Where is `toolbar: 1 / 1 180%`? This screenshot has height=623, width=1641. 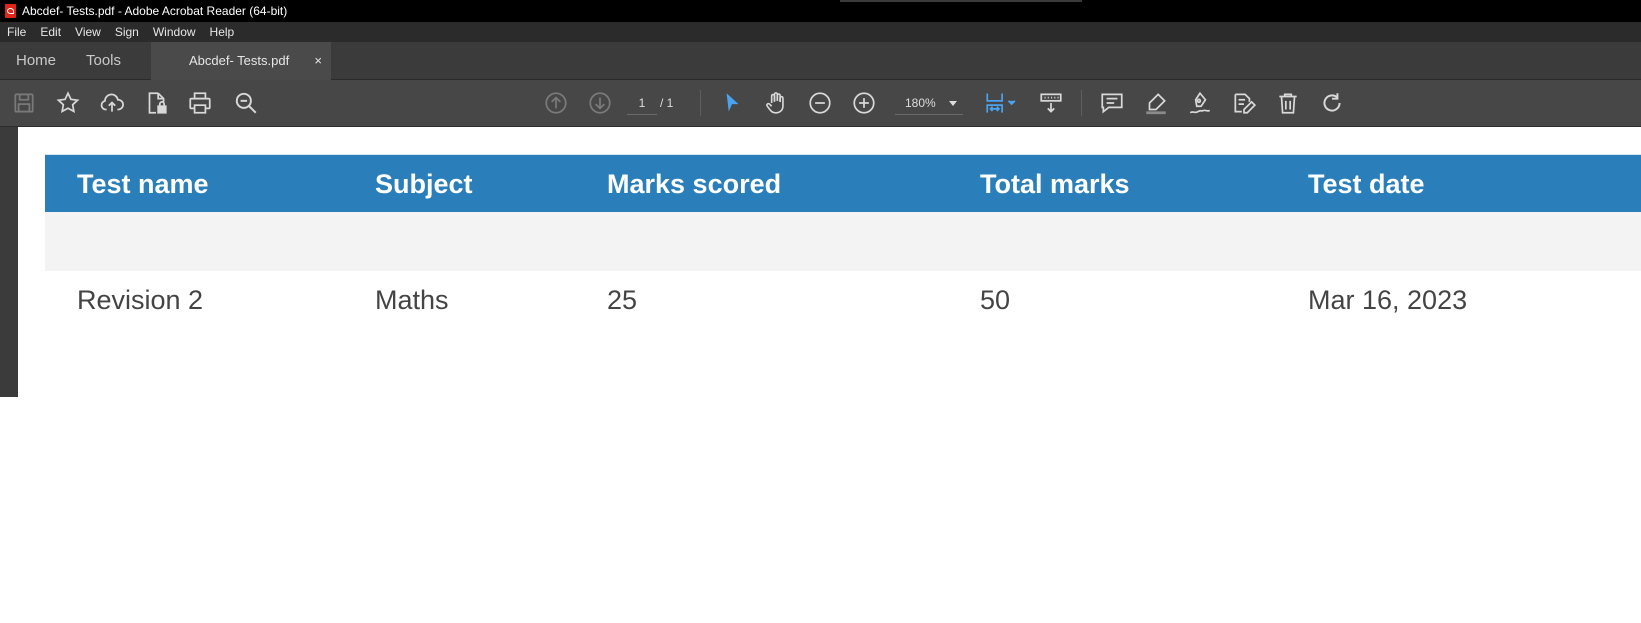
toolbar: 1 / 1 180% is located at coordinates (820, 103).